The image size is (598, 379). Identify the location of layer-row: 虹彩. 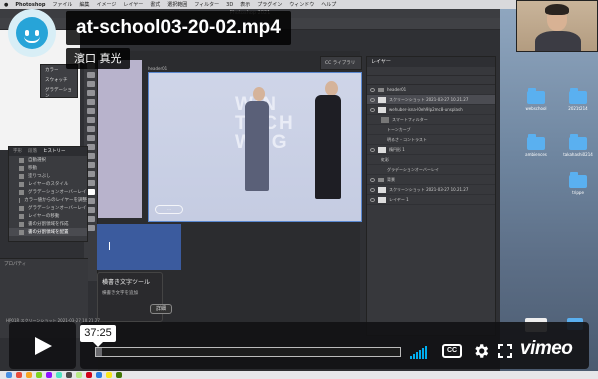
(431, 160).